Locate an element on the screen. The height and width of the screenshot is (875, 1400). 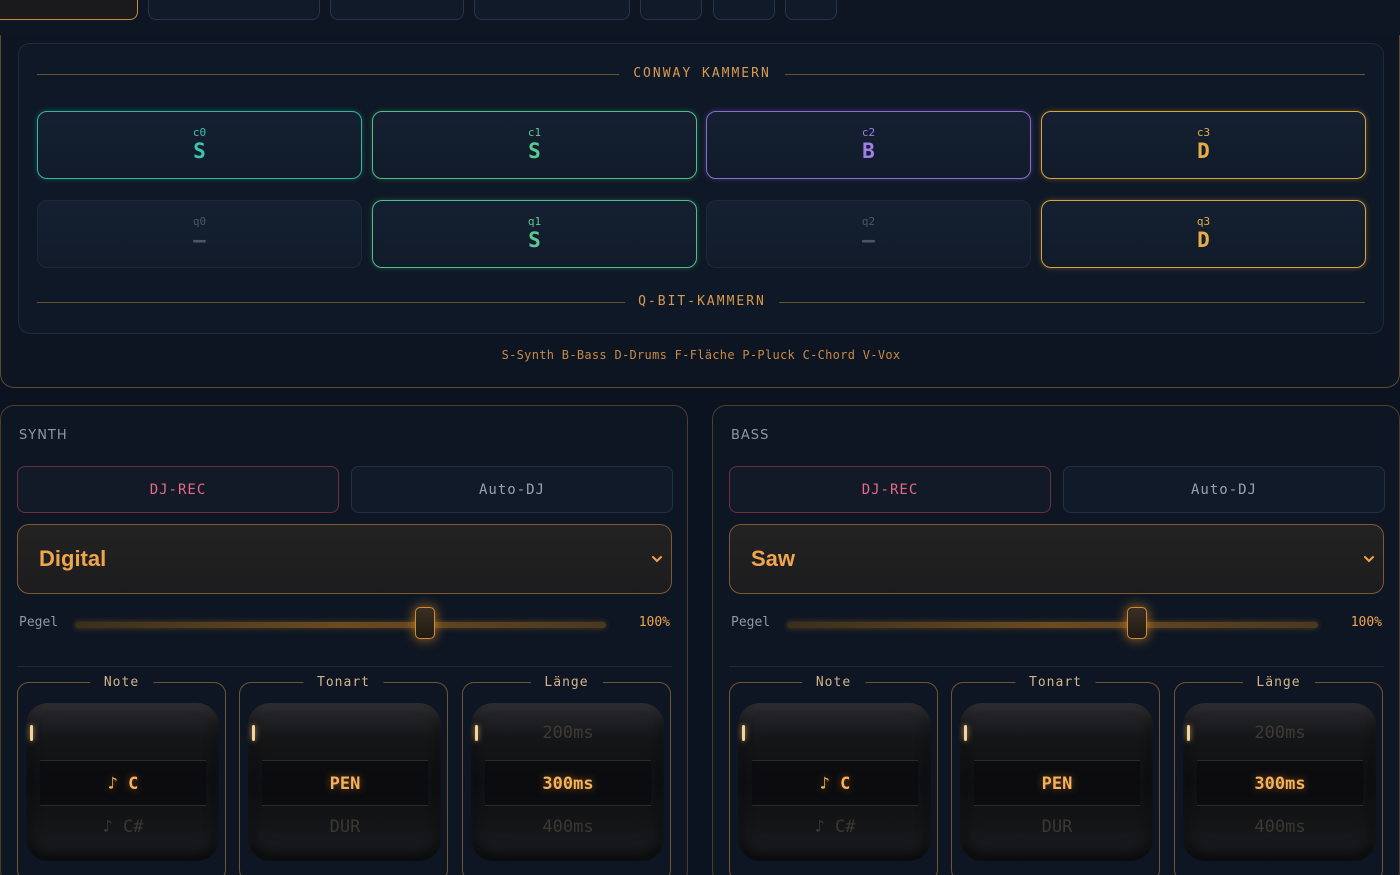
chamber-id: c3 is located at coordinates (1203, 132).